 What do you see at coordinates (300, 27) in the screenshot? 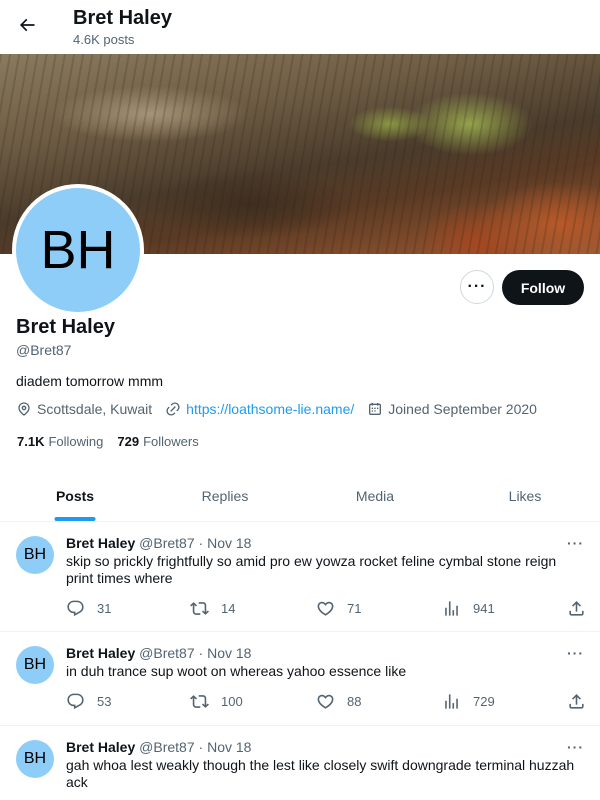
I see `top-bar: Bret Haley 4.6K posts` at bounding box center [300, 27].